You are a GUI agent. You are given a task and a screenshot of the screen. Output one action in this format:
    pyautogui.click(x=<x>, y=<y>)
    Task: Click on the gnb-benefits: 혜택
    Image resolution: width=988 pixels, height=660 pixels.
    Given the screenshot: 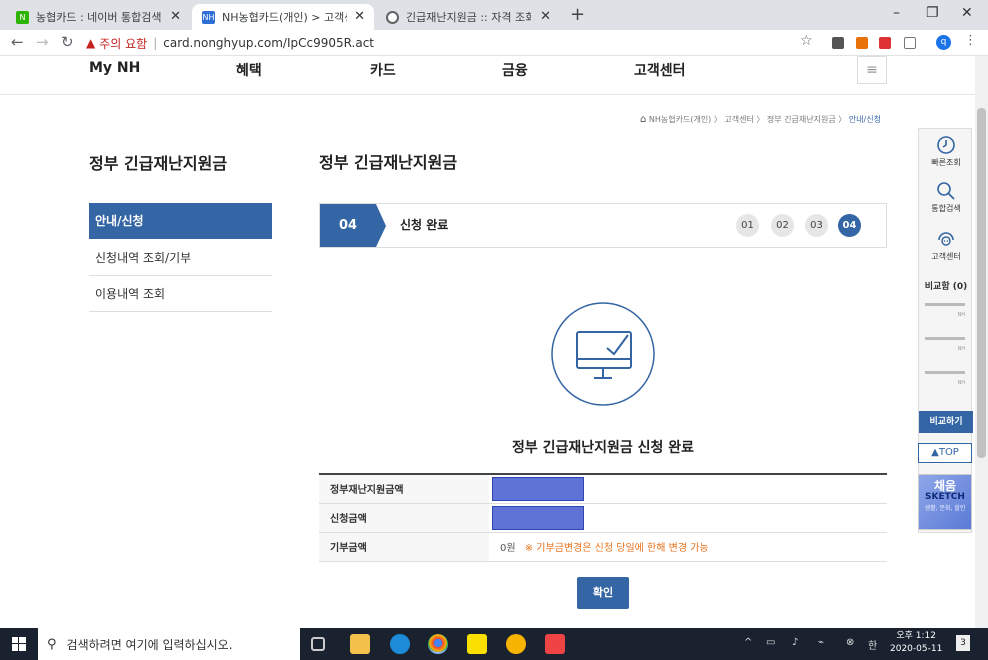 What is the action you would take?
    pyautogui.click(x=249, y=70)
    